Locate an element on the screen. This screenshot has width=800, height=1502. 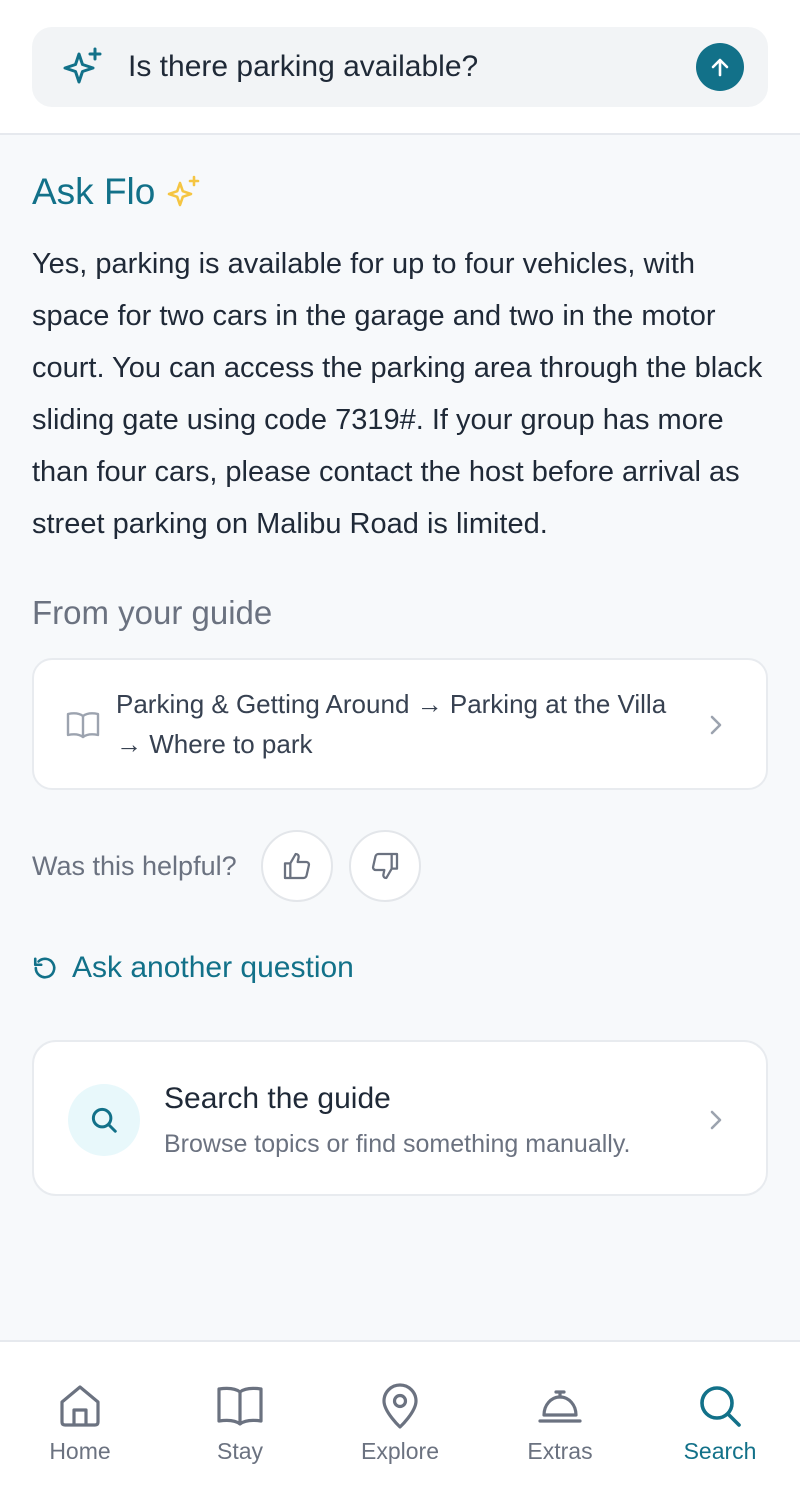
guide-heading: From your guide is located at coordinates (152, 612).